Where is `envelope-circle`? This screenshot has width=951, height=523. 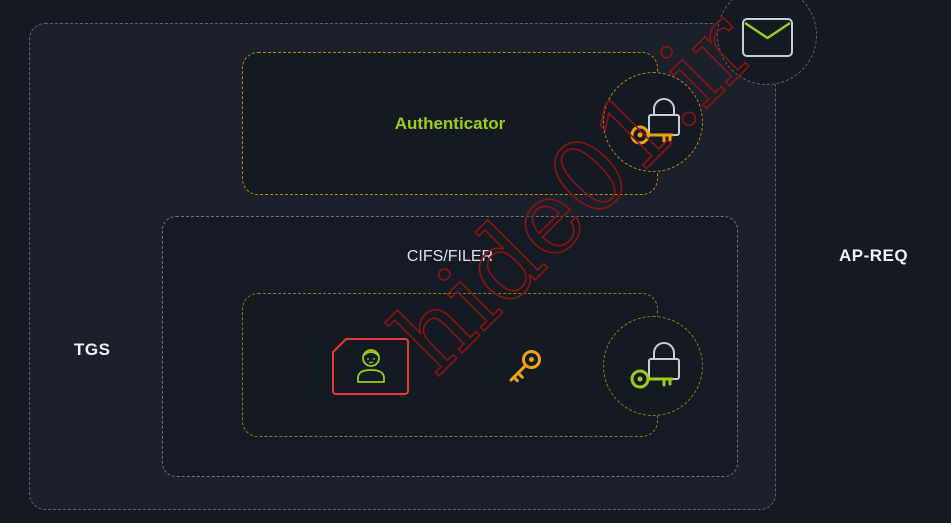 envelope-circle is located at coordinates (767, 42).